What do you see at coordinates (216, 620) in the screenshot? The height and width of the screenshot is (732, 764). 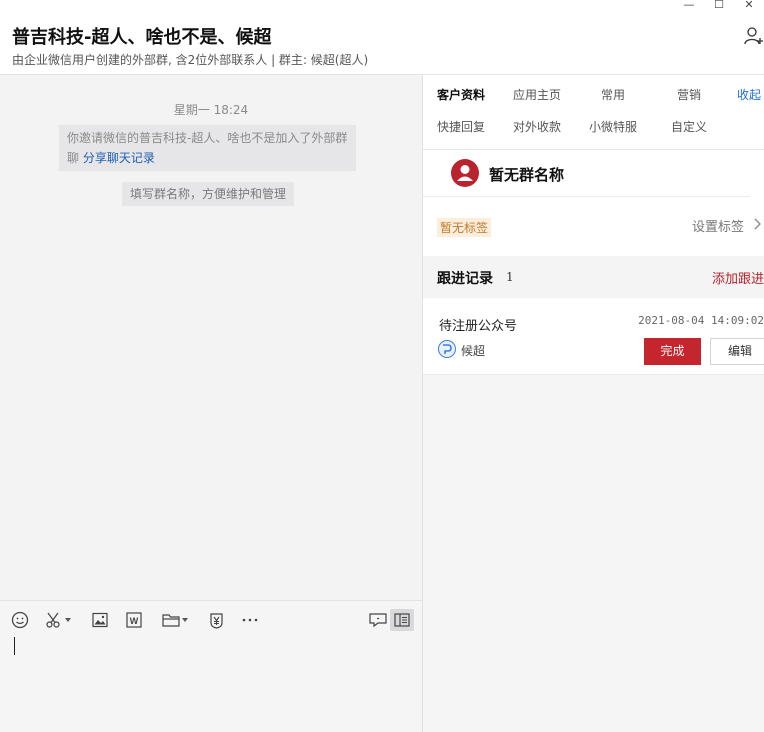 I see `yuan-icon` at bounding box center [216, 620].